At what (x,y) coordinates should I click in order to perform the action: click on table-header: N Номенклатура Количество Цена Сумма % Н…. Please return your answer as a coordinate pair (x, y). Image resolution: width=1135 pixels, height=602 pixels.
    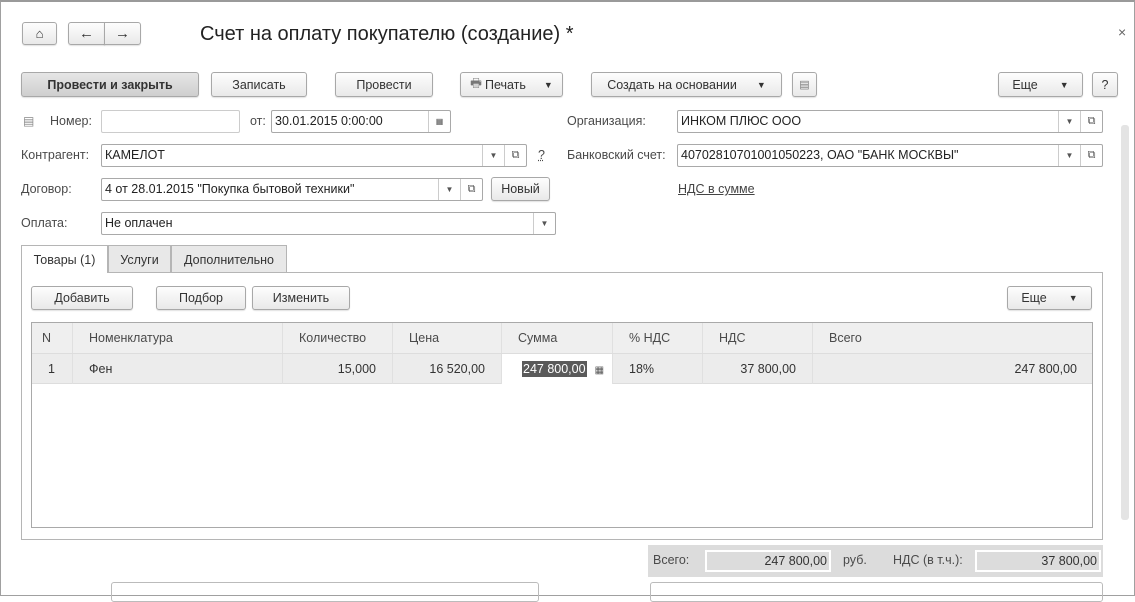
    Looking at the image, I should click on (562, 338).